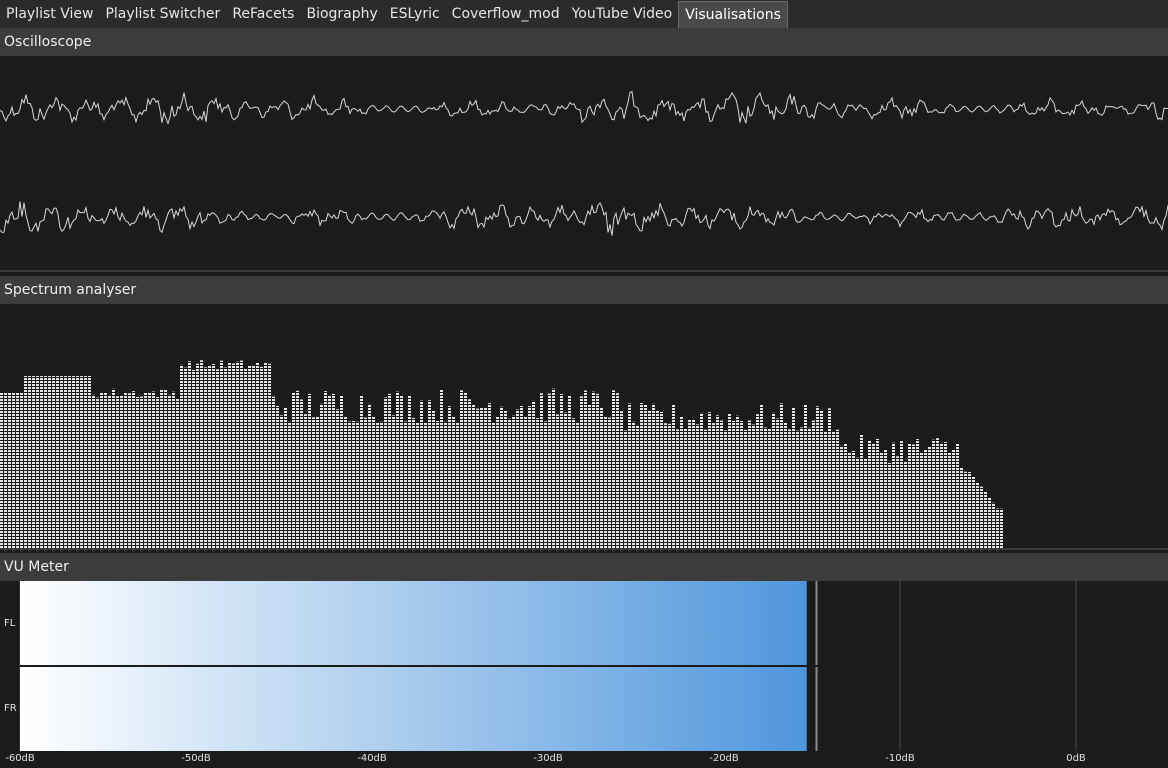 Image resolution: width=1168 pixels, height=768 pixels. Describe the element at coordinates (1076, 758) in the screenshot. I see `vu-scale-label: 0dB` at that location.